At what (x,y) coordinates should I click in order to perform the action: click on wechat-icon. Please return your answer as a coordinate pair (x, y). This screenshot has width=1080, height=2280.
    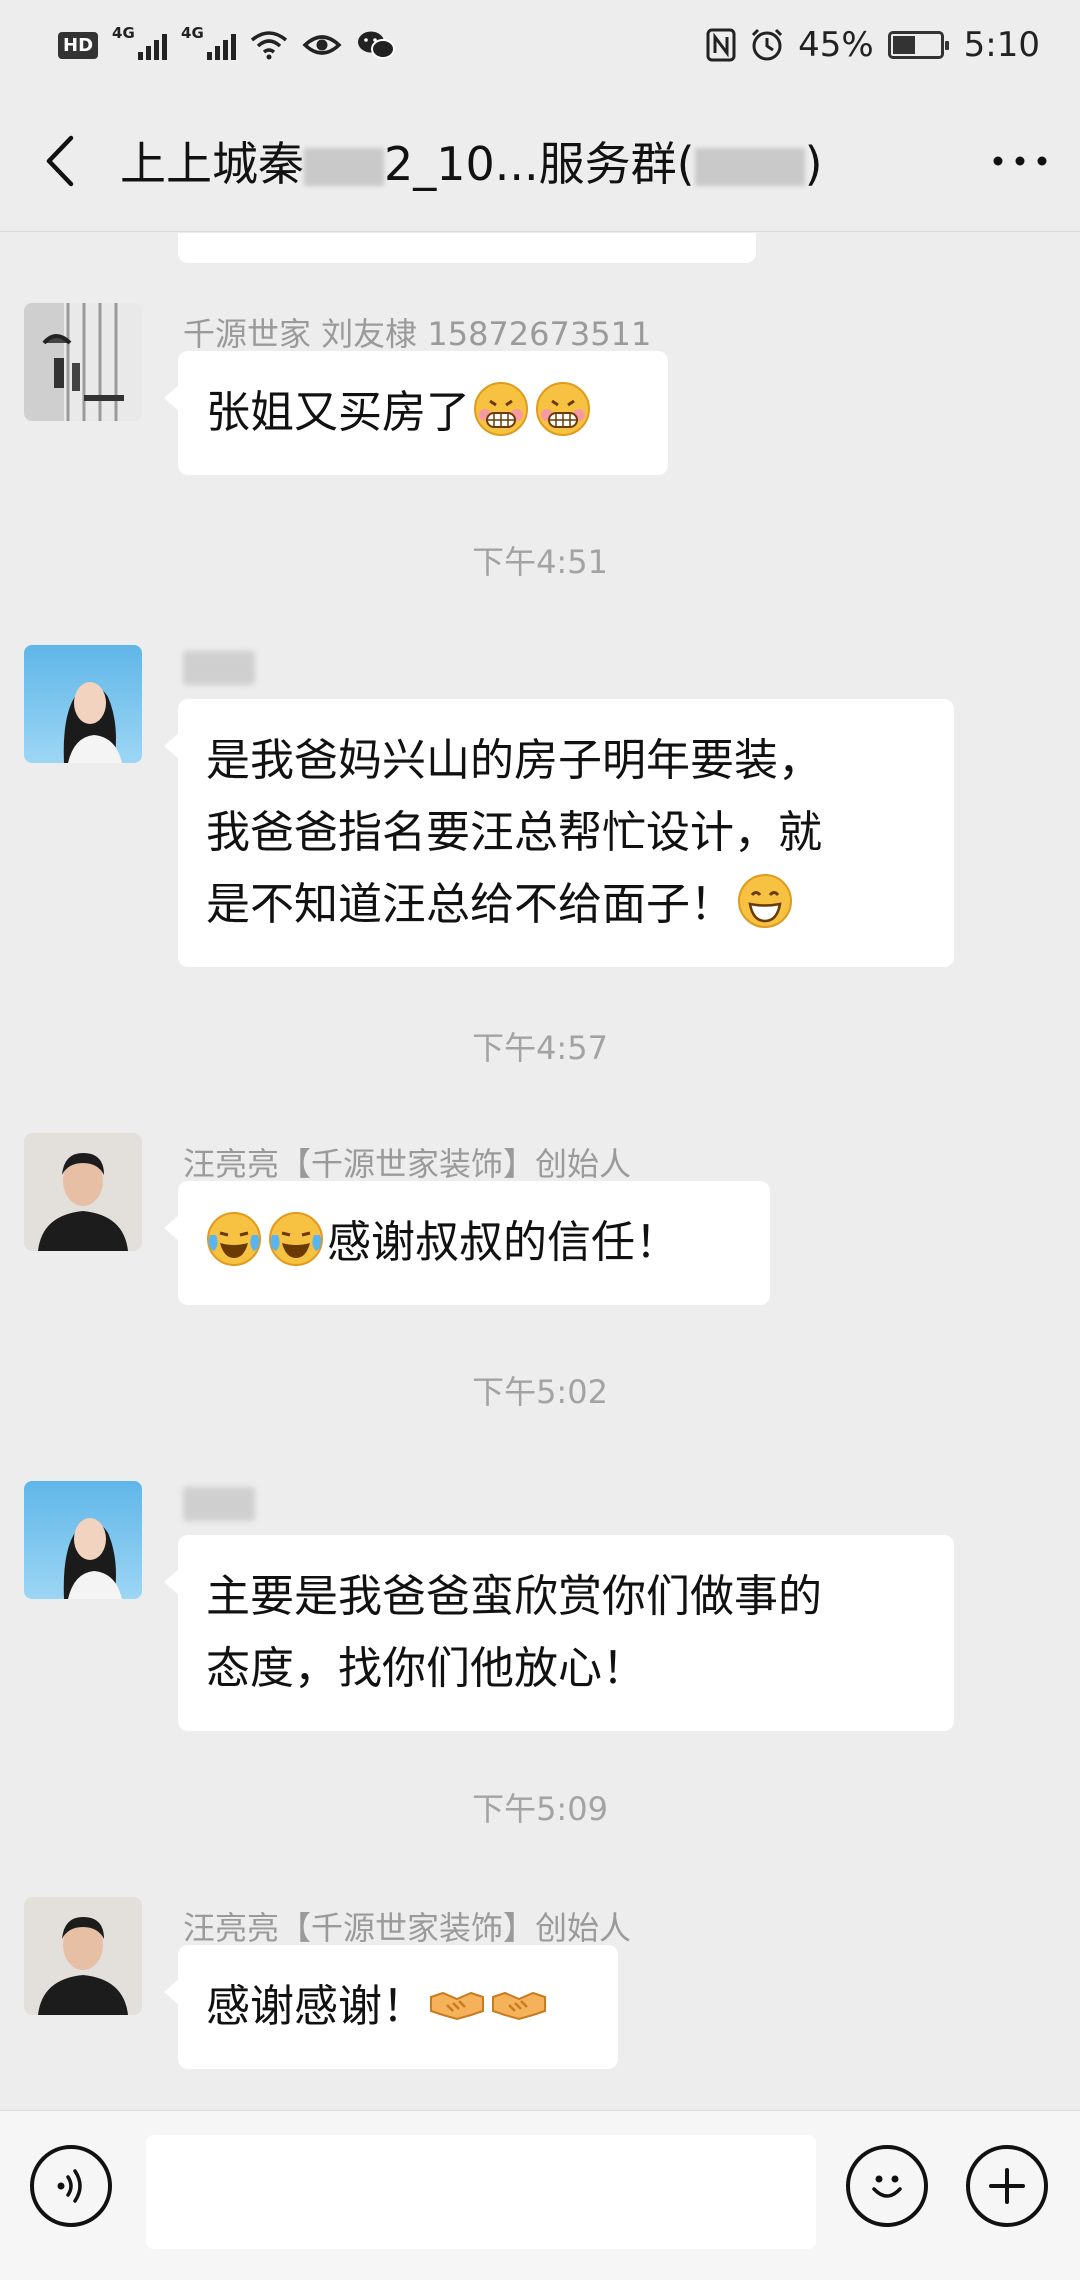
    Looking at the image, I should click on (377, 45).